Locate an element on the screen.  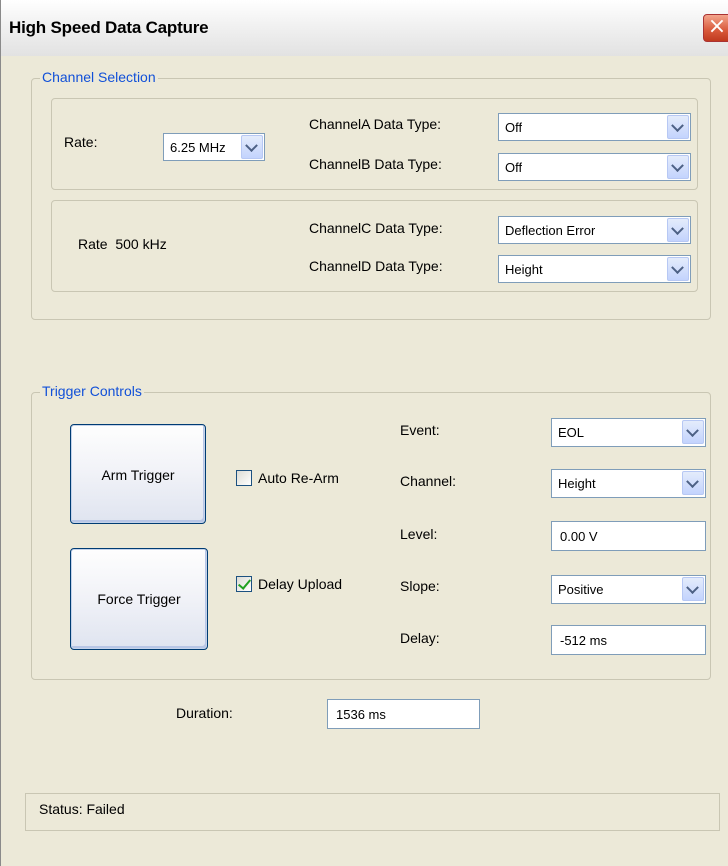
channel-d-select-value: Height is located at coordinates (524, 269).